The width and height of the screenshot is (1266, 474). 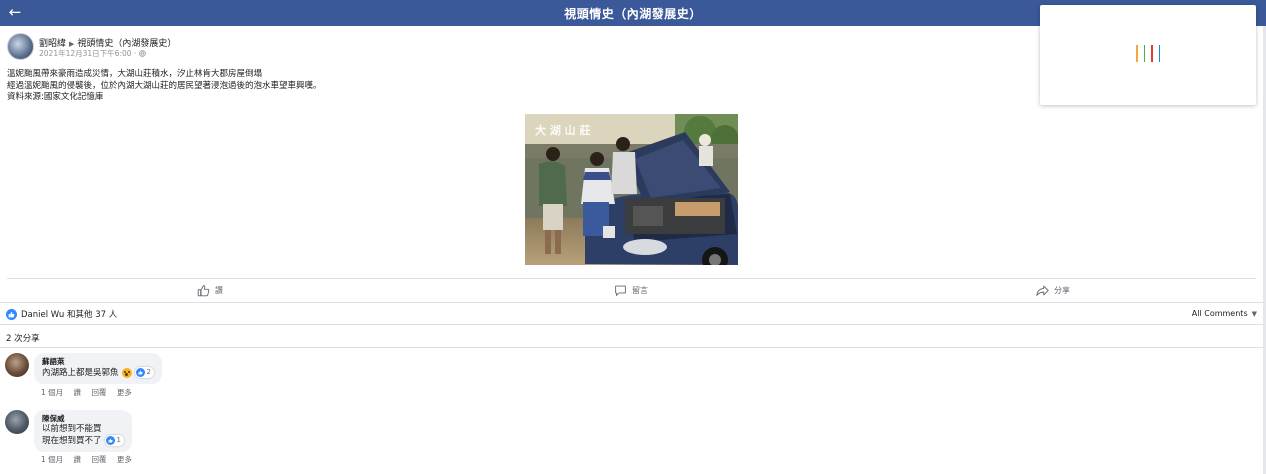 What do you see at coordinates (1062, 290) in the screenshot?
I see `share-label: 分享` at bounding box center [1062, 290].